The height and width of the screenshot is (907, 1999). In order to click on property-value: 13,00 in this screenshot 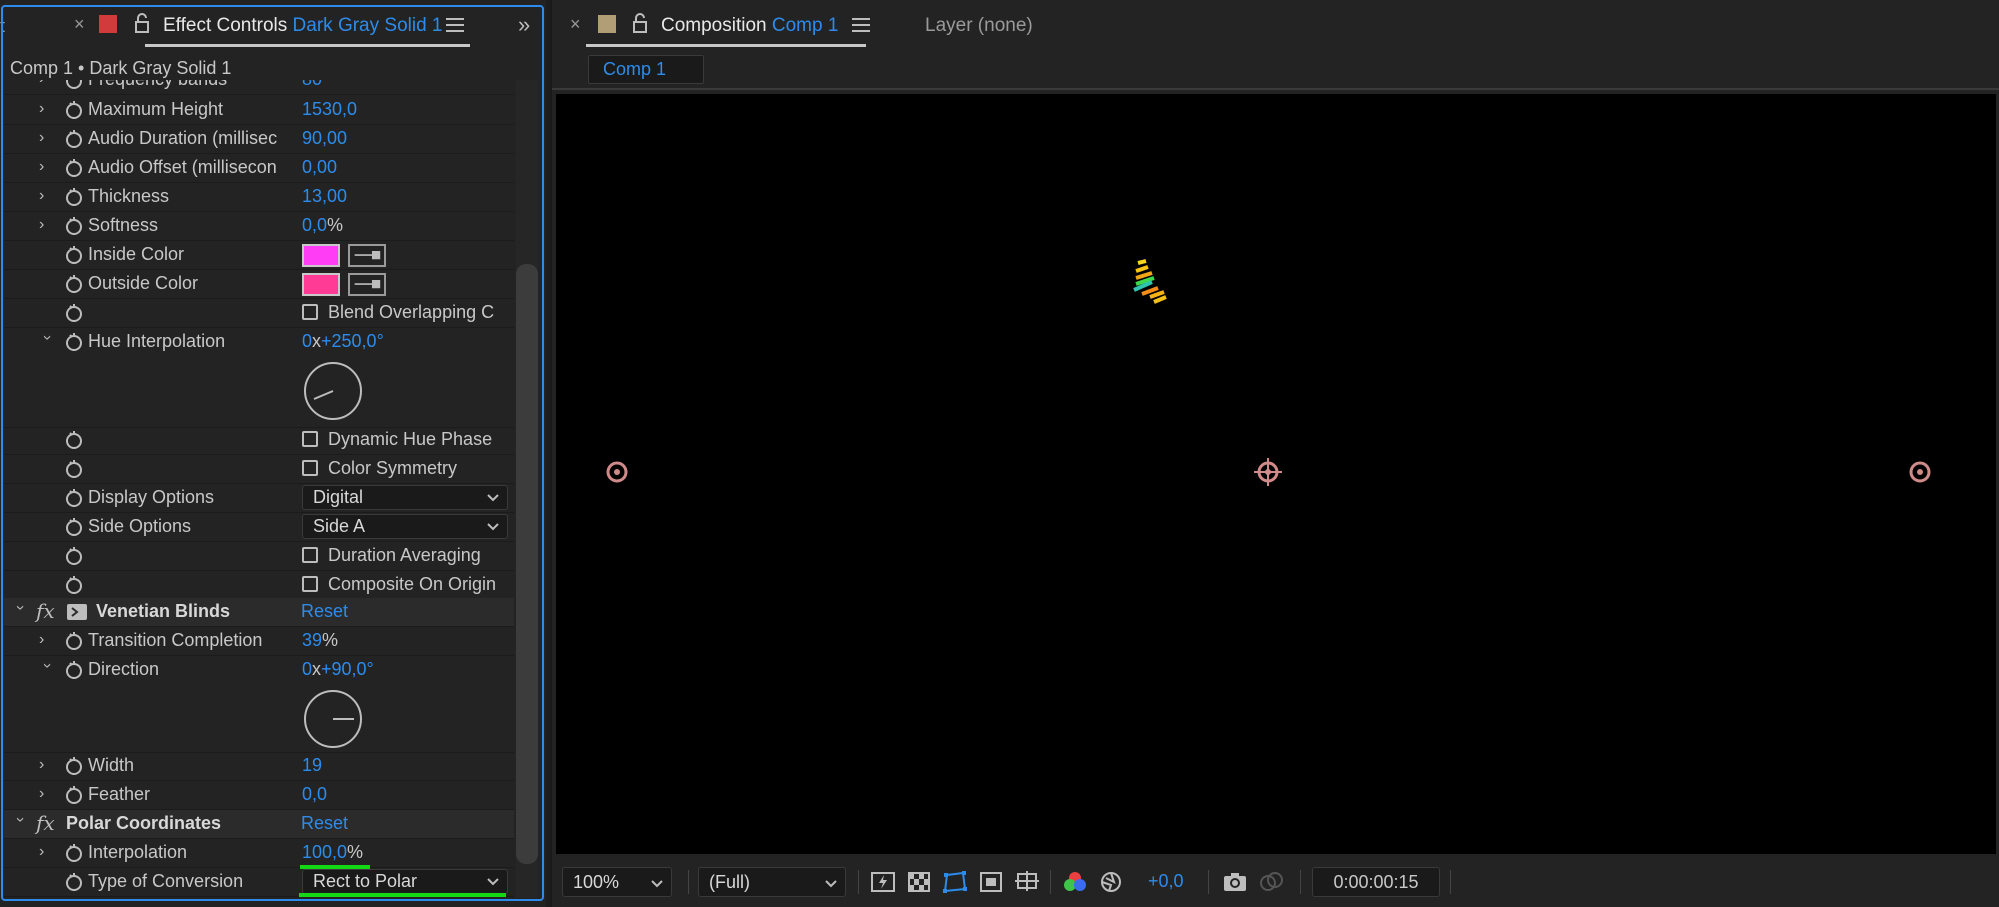, I will do `click(324, 196)`.